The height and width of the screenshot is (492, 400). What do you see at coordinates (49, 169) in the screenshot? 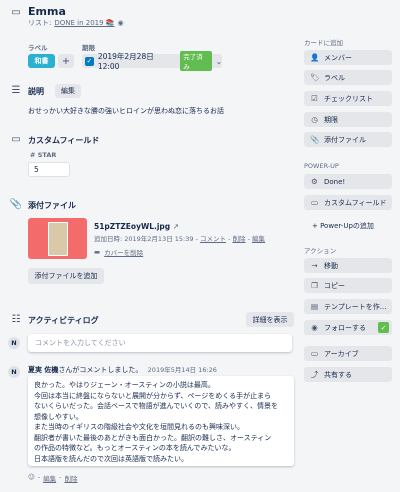
I see `star-field-input: 5` at bounding box center [49, 169].